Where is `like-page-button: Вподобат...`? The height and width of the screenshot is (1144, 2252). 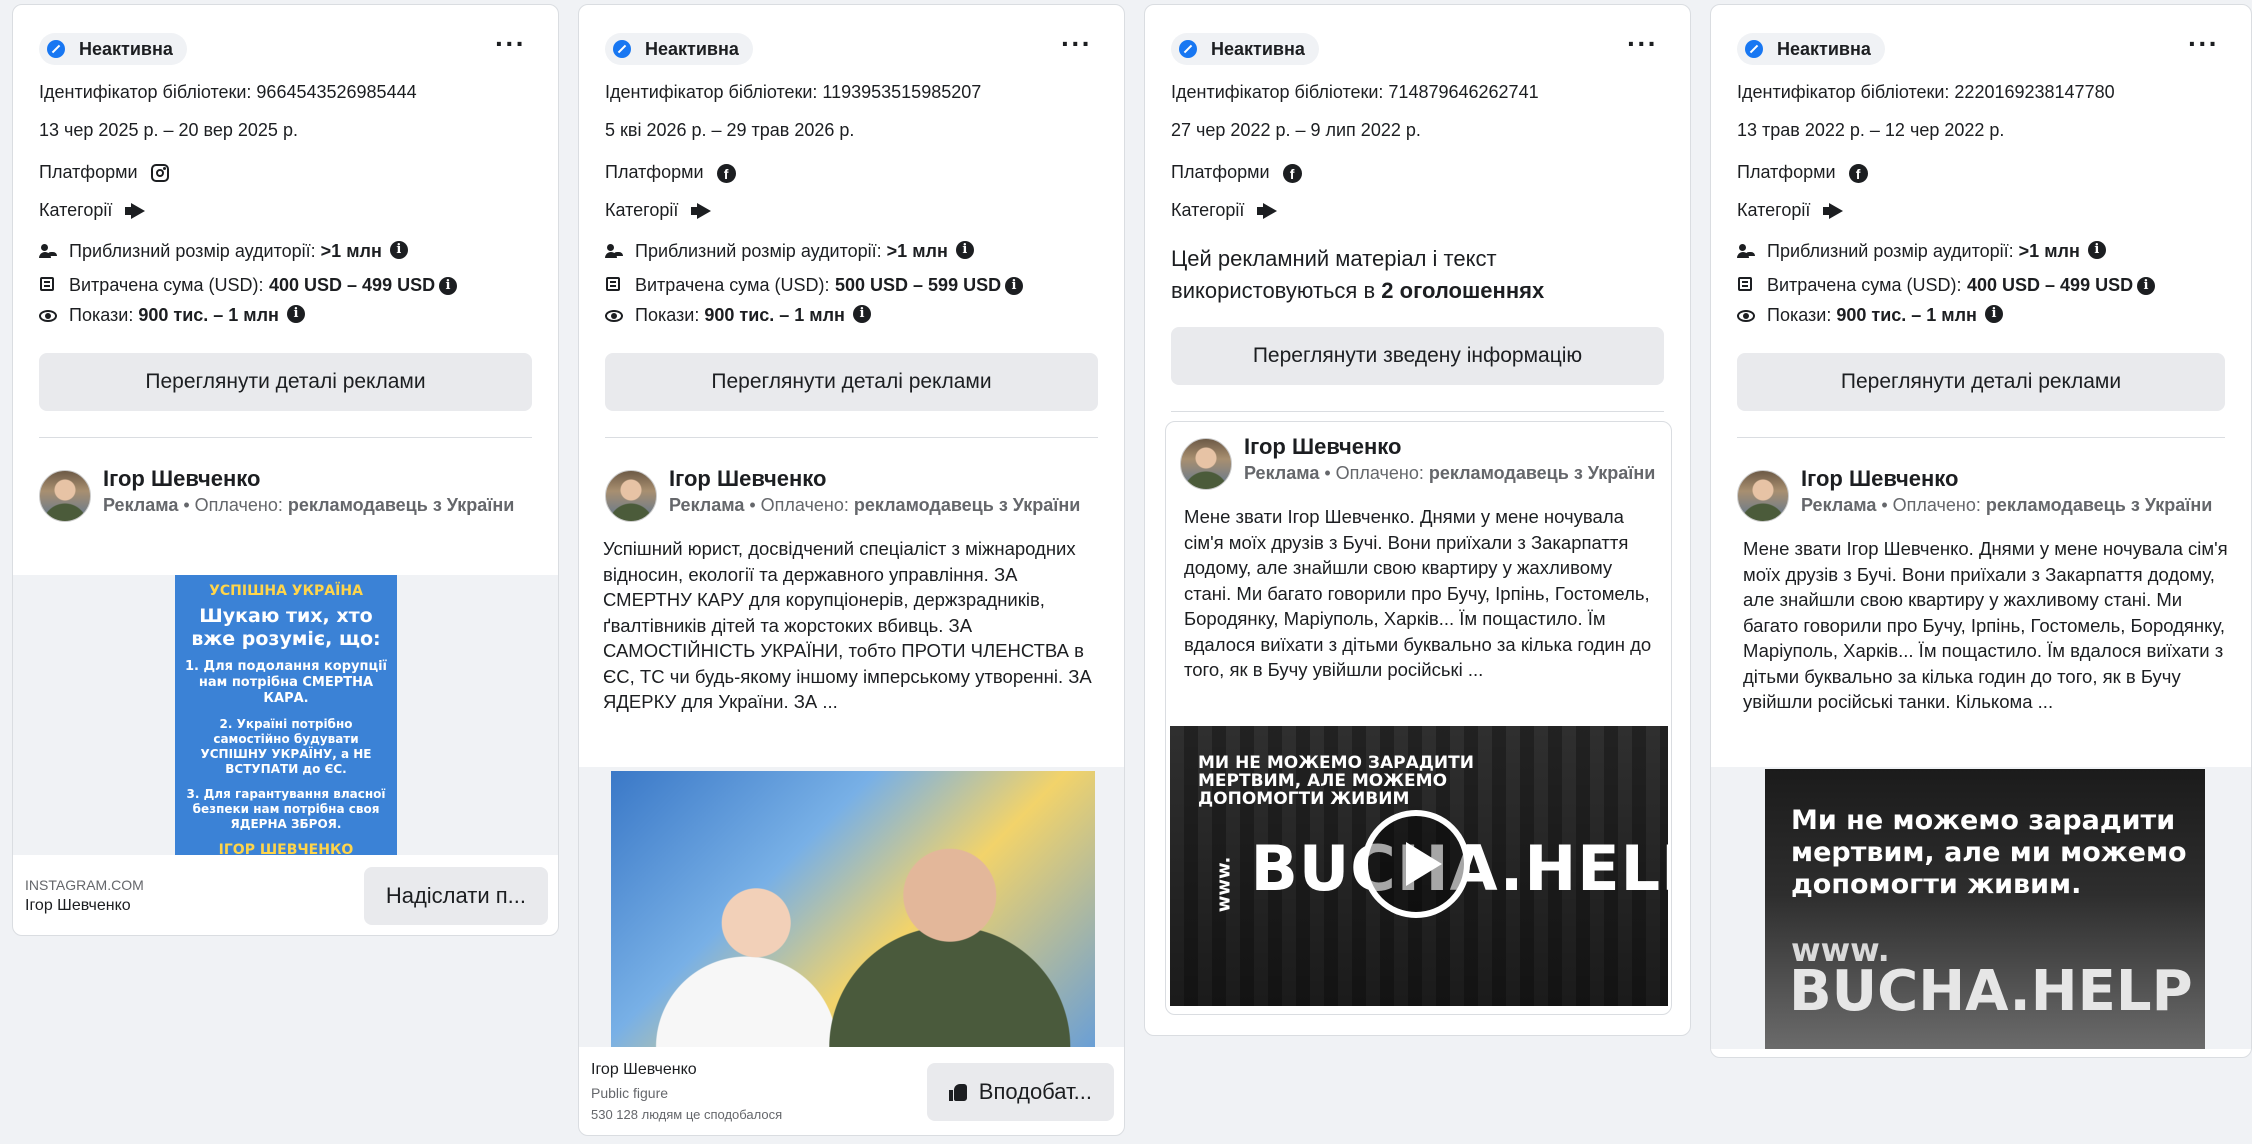 like-page-button: Вподобат... is located at coordinates (1020, 1091).